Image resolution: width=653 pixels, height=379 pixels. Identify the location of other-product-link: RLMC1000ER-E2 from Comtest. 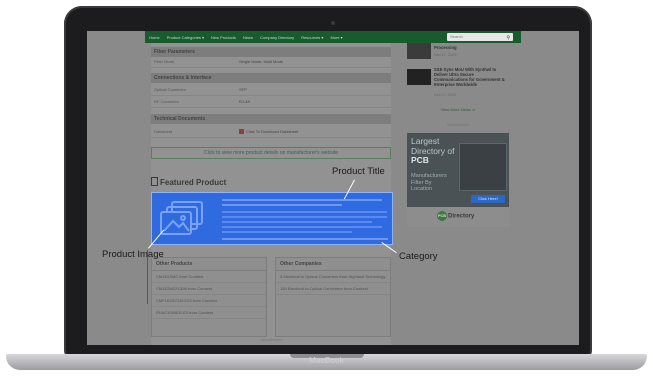
(209, 313).